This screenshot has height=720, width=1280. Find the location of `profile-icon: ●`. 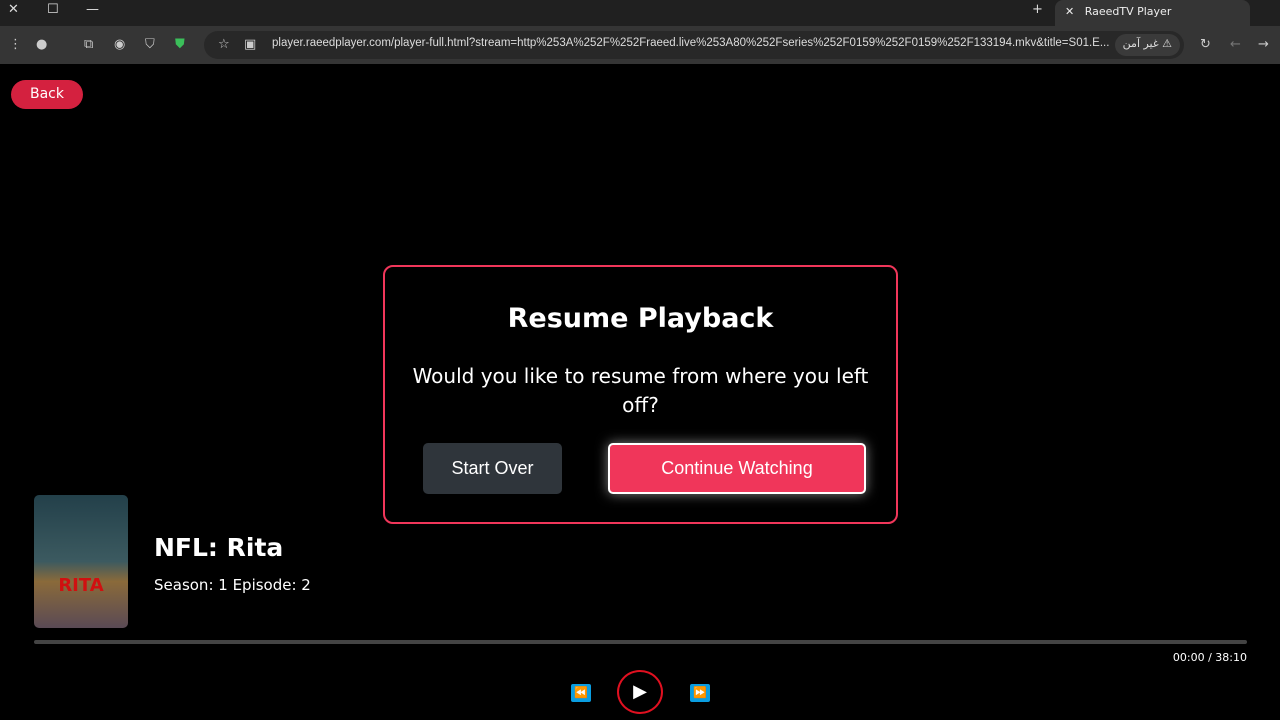

profile-icon: ● is located at coordinates (41, 44).